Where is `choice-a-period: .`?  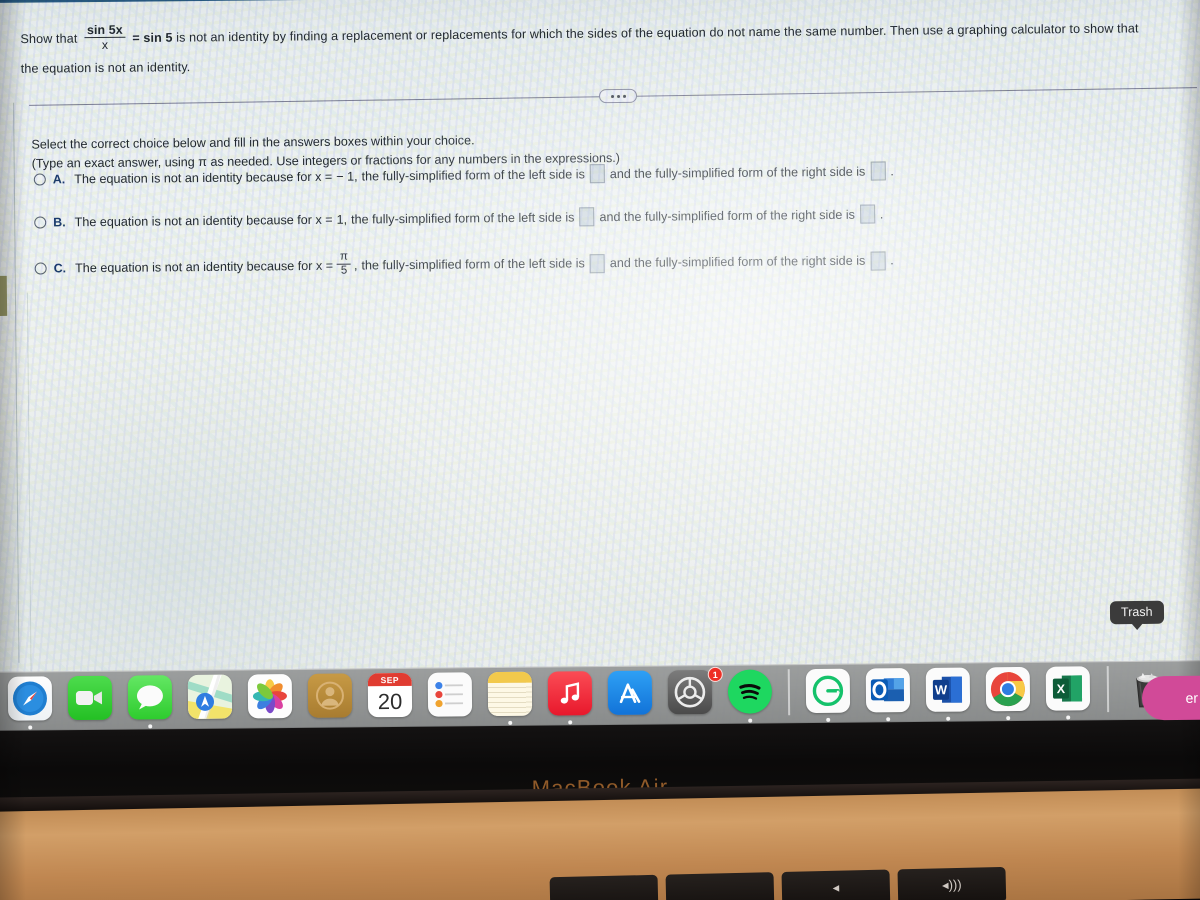 choice-a-period: . is located at coordinates (892, 170).